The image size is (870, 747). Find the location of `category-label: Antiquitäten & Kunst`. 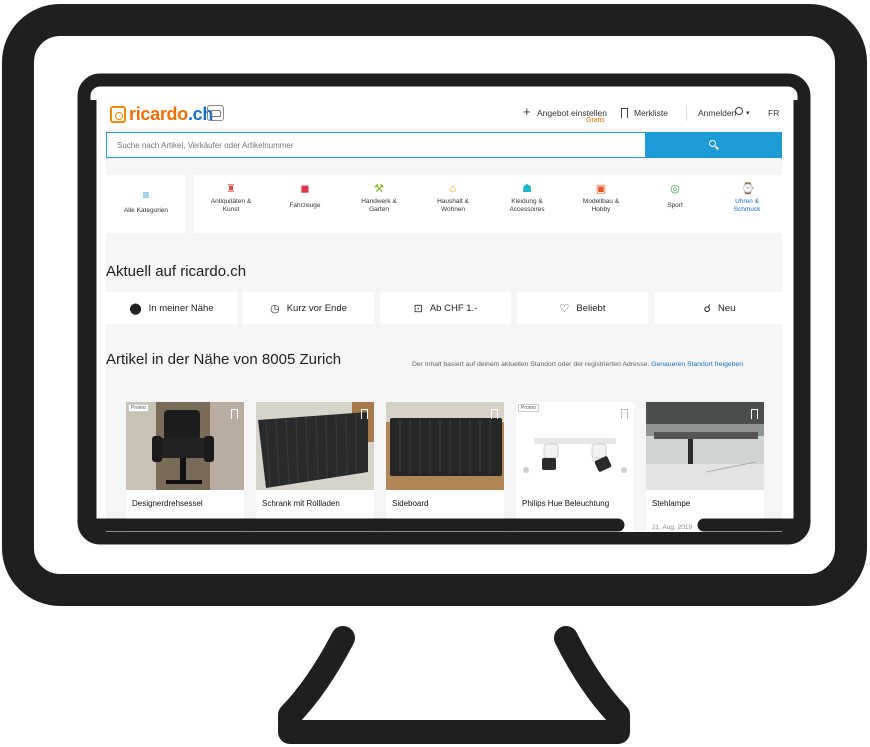

category-label: Antiquitäten & Kunst is located at coordinates (231, 205).